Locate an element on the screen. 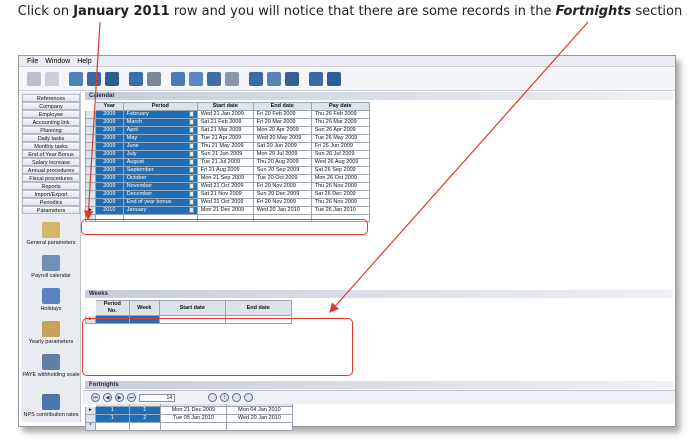  back-icon is located at coordinates (34, 78).